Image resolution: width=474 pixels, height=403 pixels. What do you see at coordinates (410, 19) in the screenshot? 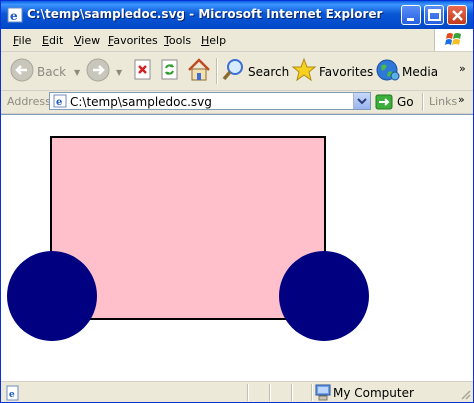
I see `minimize-icon` at bounding box center [410, 19].